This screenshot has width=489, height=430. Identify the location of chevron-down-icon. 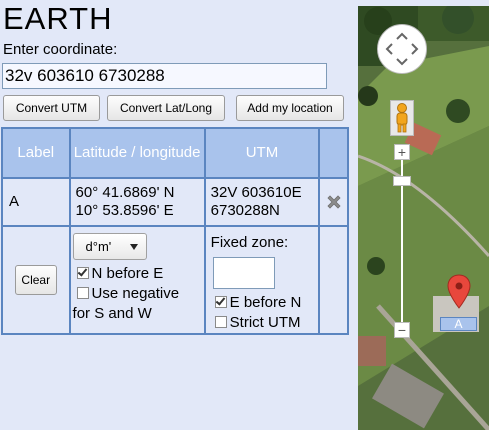
(133, 247).